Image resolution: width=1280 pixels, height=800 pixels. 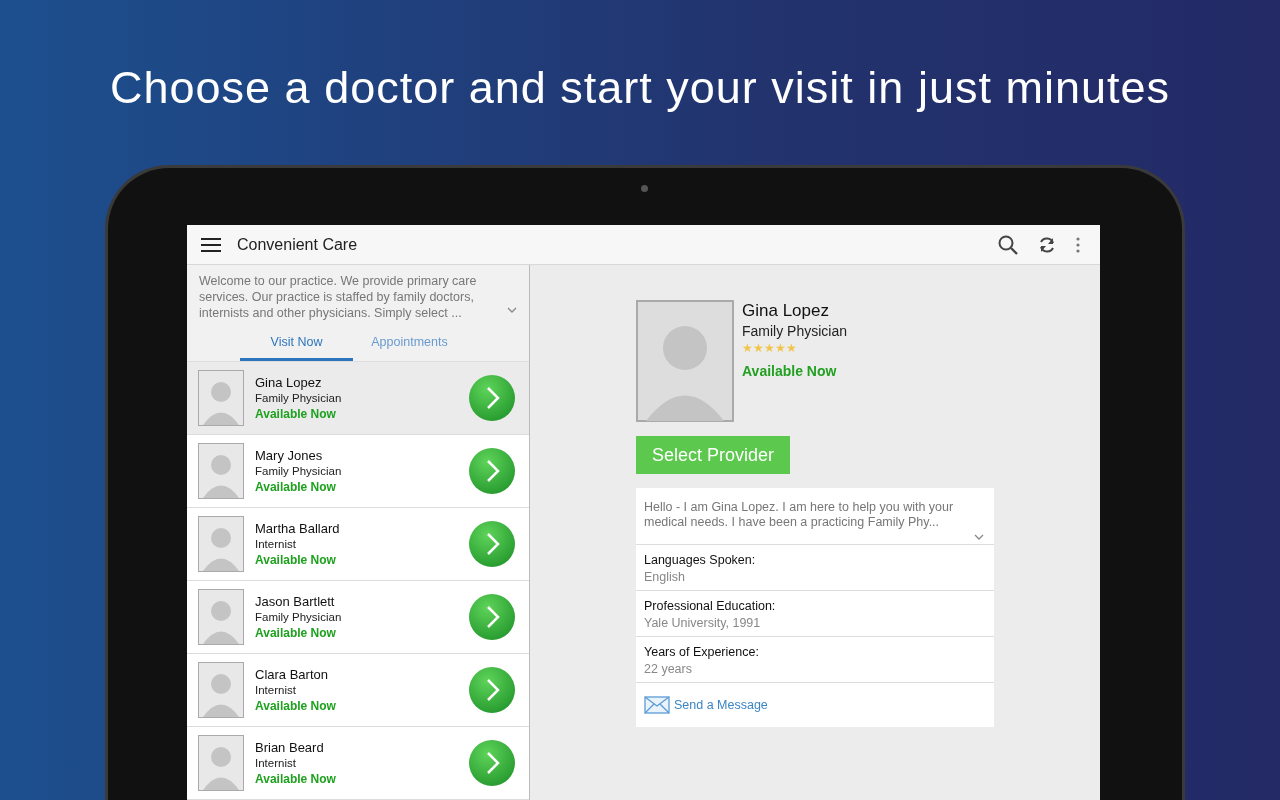 I want to click on detail-label: Years of Experience:, so click(x=702, y=652).